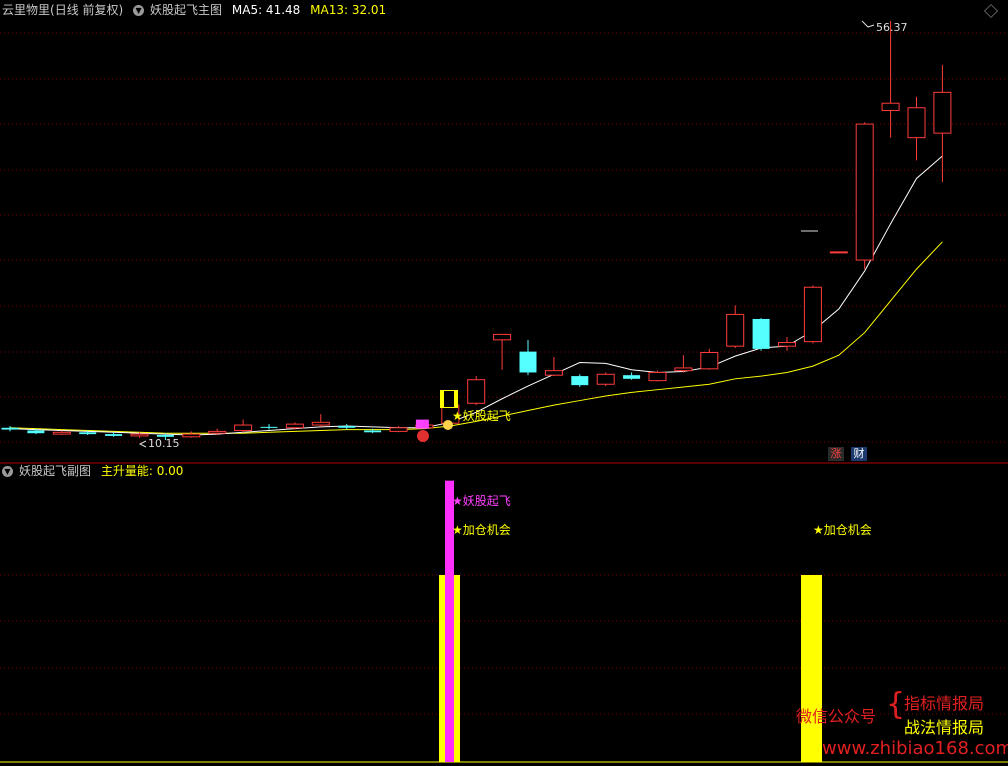  Describe the element at coordinates (449, 399) in the screenshot. I see `signal-box-inner` at that location.